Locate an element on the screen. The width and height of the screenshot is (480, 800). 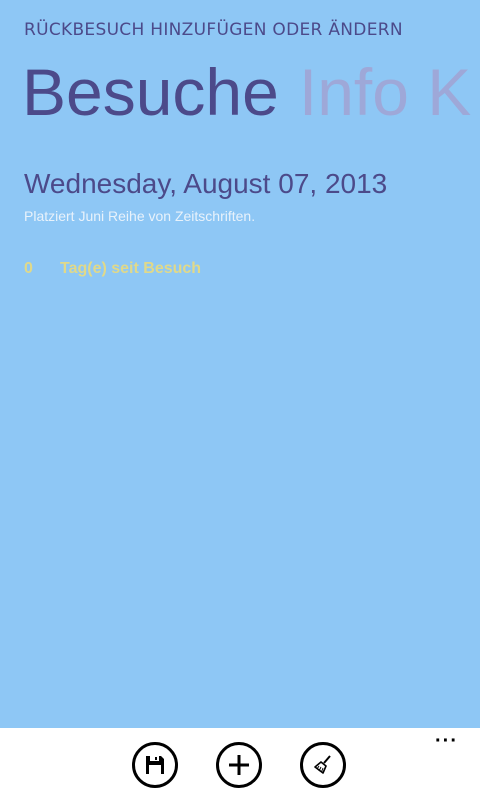
days-since-visit: 0 Tag(e) seit Besuch is located at coordinates (112, 269).